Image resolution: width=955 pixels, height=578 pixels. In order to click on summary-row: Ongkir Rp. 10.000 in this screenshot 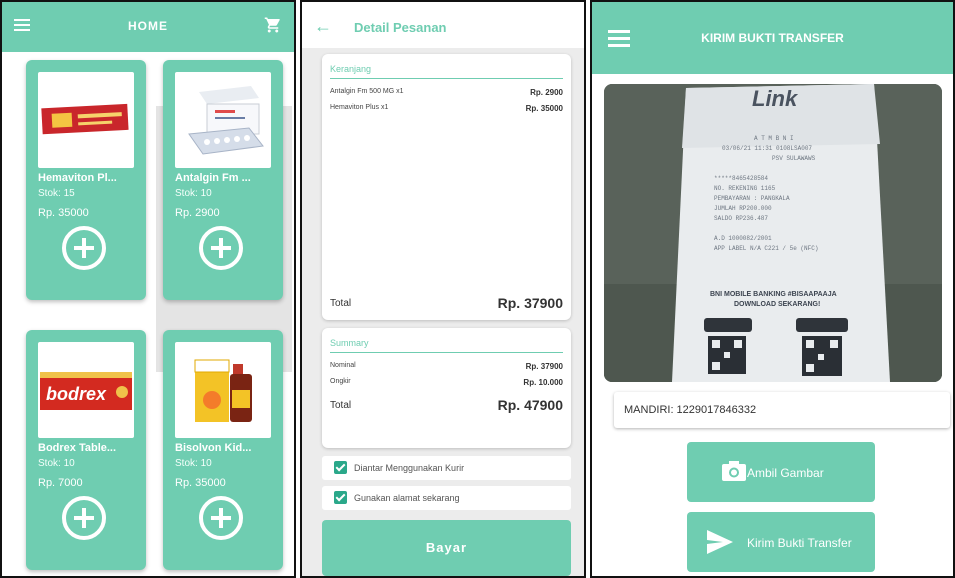, I will do `click(446, 382)`.